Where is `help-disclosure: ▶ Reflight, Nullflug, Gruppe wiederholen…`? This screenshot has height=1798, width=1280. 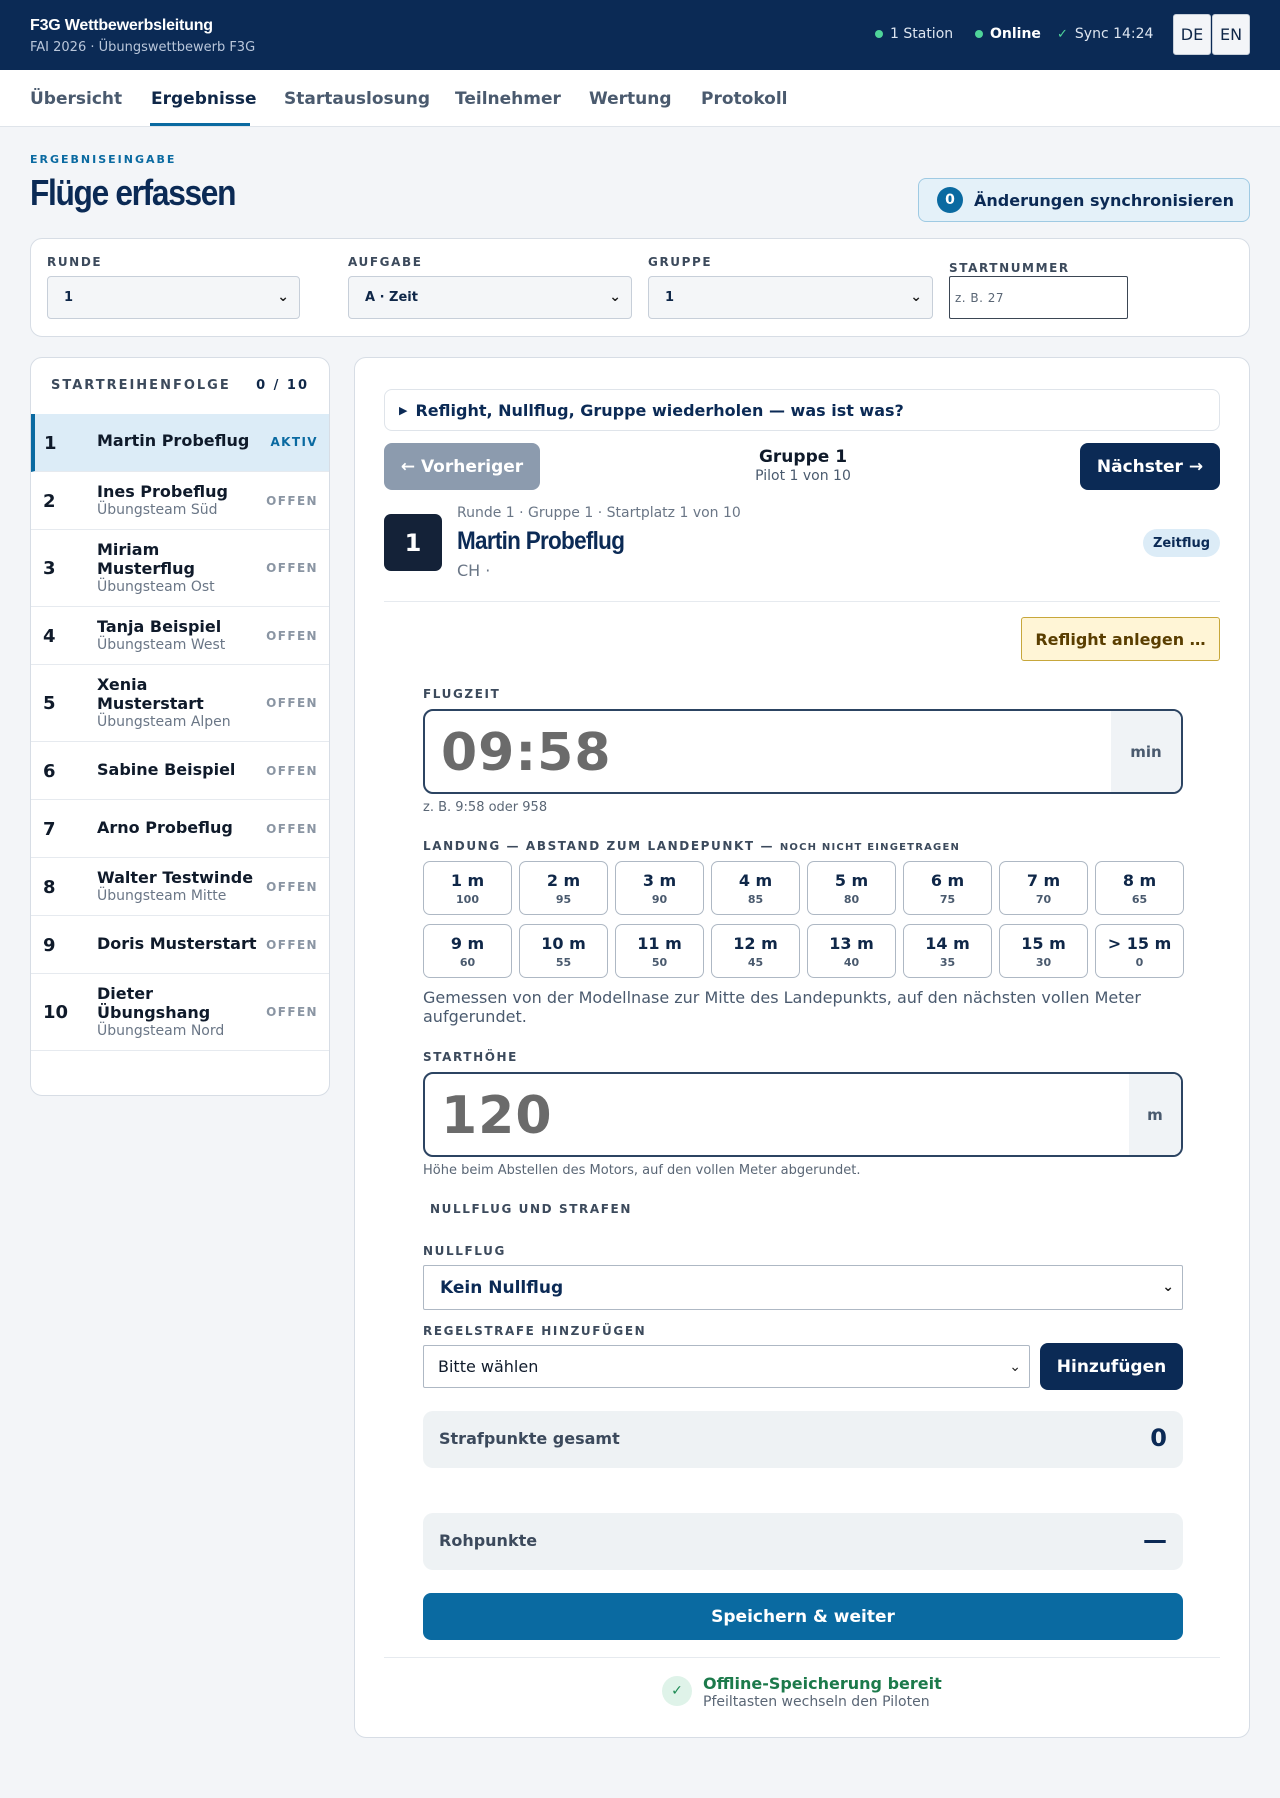 help-disclosure: ▶ Reflight, Nullflug, Gruppe wiederholen… is located at coordinates (802, 410).